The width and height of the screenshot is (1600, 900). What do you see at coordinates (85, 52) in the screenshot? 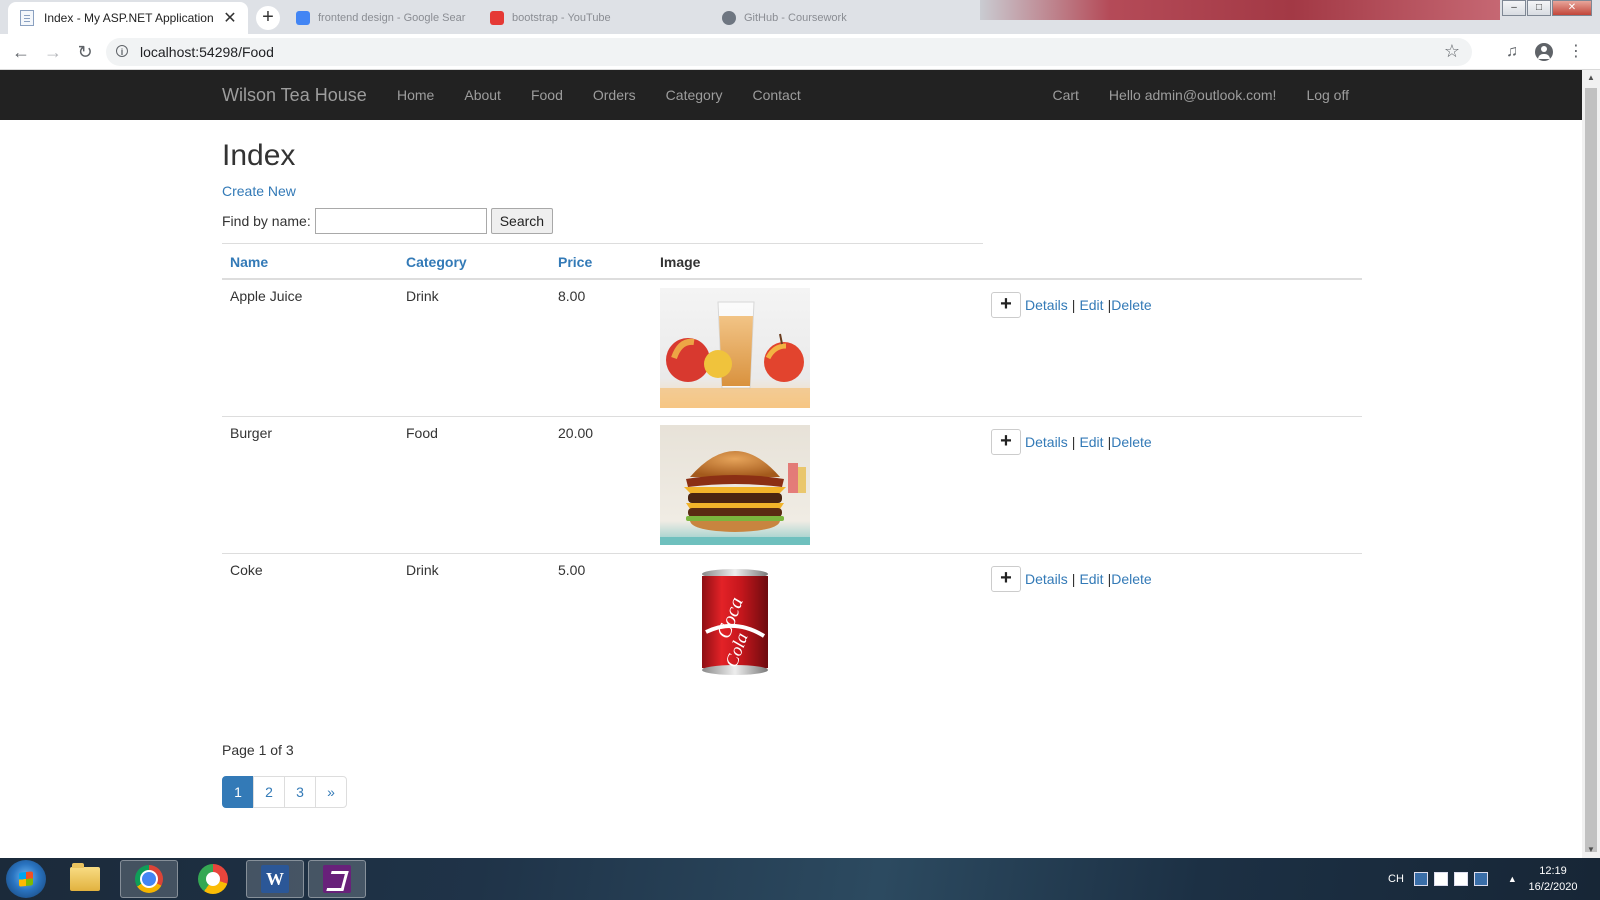
I see `reload-icon: ↻` at bounding box center [85, 52].